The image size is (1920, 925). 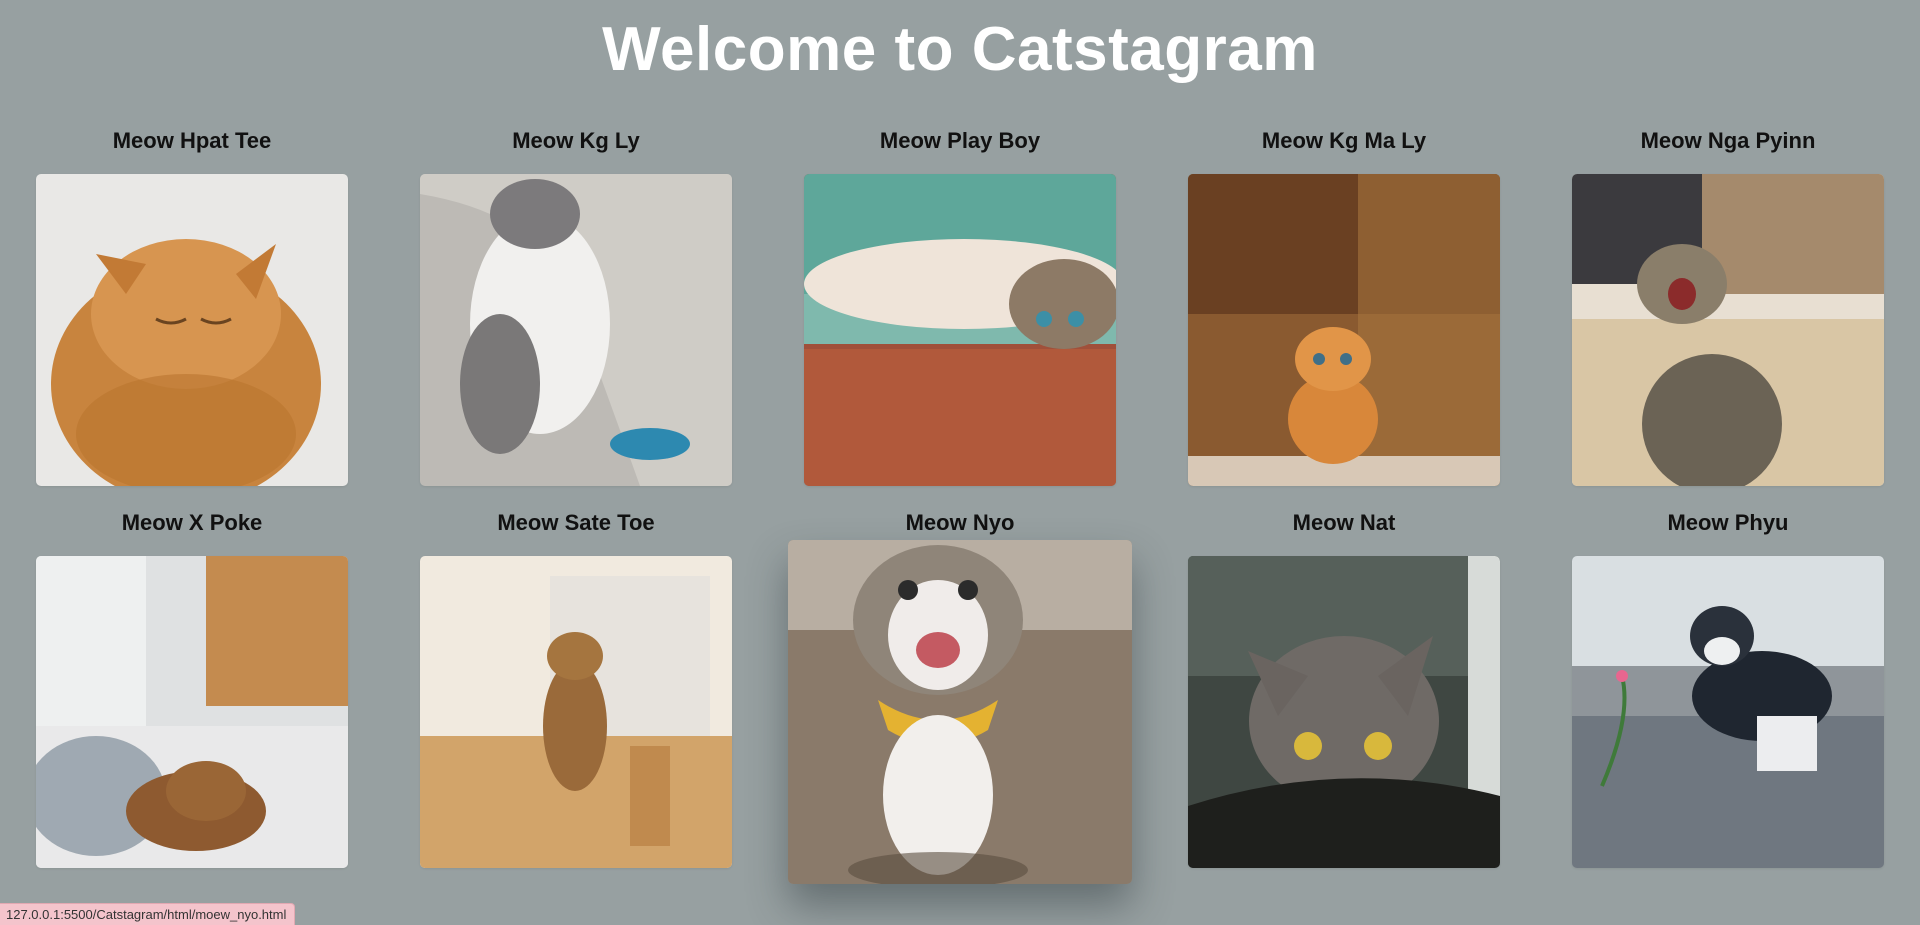 What do you see at coordinates (192, 140) in the screenshot?
I see `cat-card-title: Meow Hpat Tee` at bounding box center [192, 140].